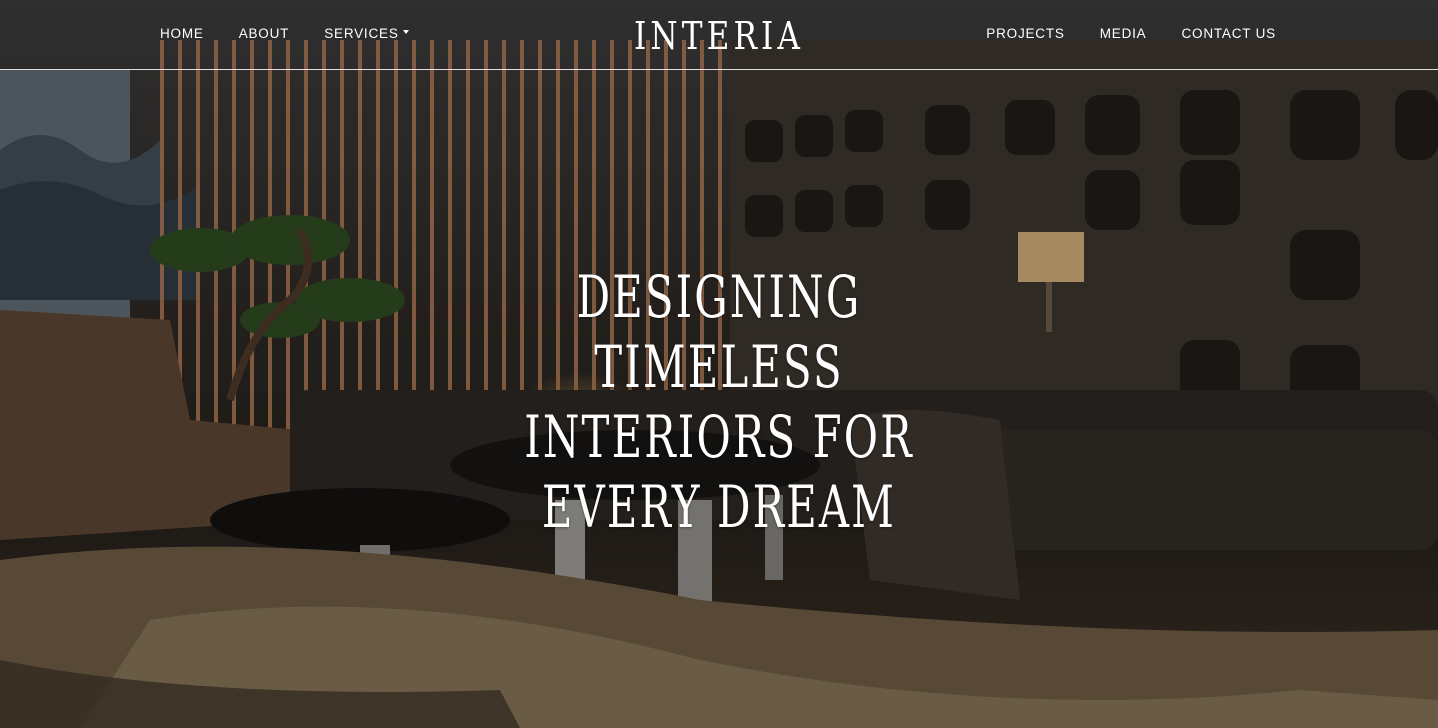 Image resolution: width=1438 pixels, height=728 pixels. Describe the element at coordinates (1123, 34) in the screenshot. I see `nav-link-media: MEDIA` at that location.